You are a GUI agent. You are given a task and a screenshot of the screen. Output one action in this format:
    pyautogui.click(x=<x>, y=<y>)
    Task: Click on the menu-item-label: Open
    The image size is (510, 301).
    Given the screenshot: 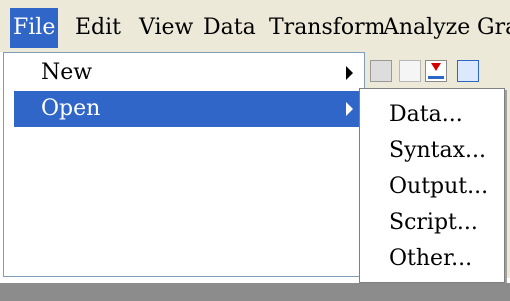 What is the action you would take?
    pyautogui.click(x=71, y=108)
    